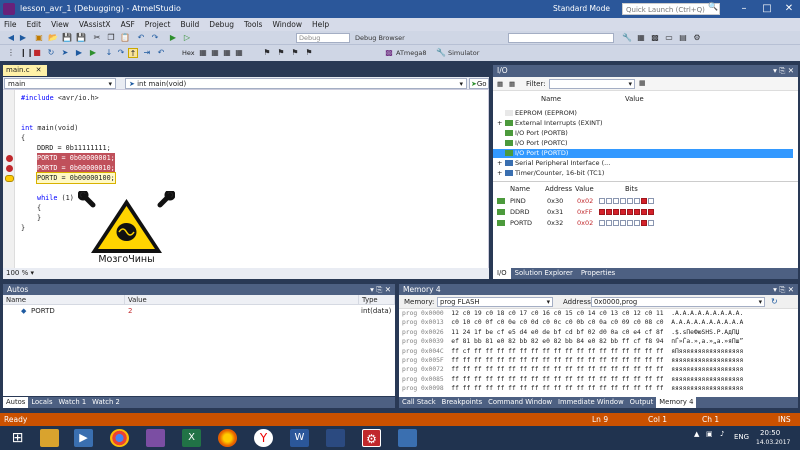 This screenshot has height=450, width=800. I want to click on menu-asf: ASF, so click(128, 24).